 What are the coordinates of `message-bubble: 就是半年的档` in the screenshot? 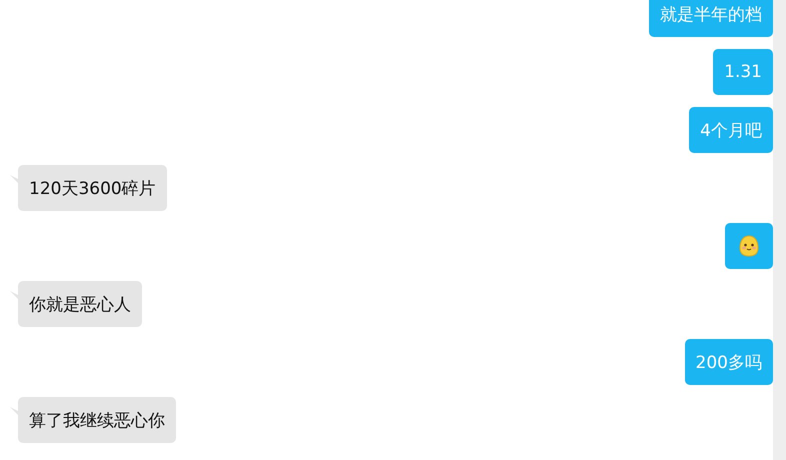 It's located at (711, 18).